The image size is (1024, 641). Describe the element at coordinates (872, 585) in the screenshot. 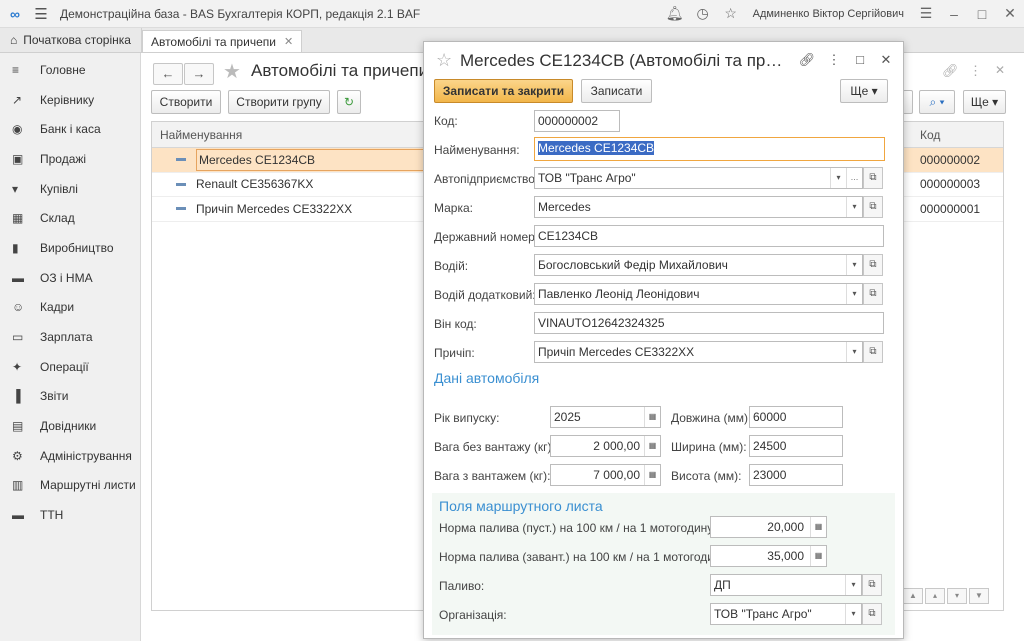

I see `open-fuel-icon: ⧉` at that location.